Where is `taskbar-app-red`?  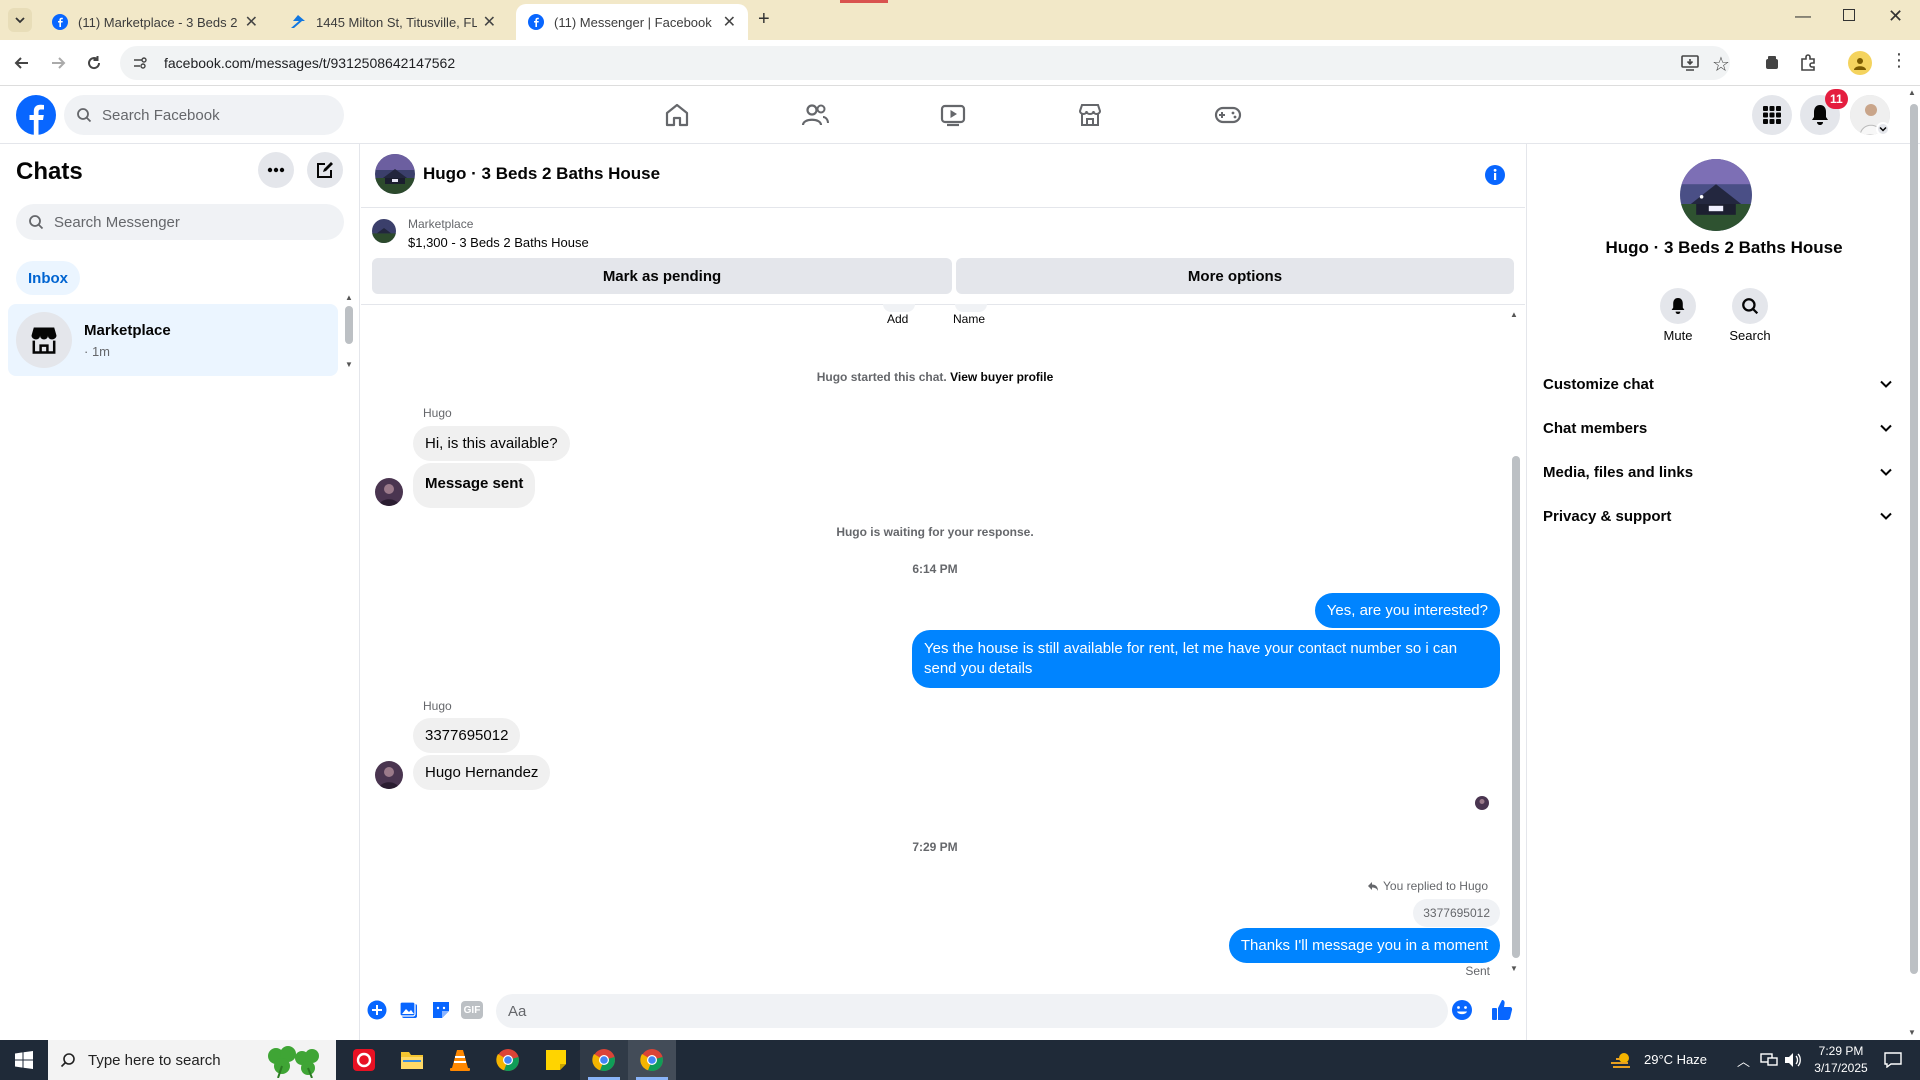
taskbar-app-red is located at coordinates (364, 1060).